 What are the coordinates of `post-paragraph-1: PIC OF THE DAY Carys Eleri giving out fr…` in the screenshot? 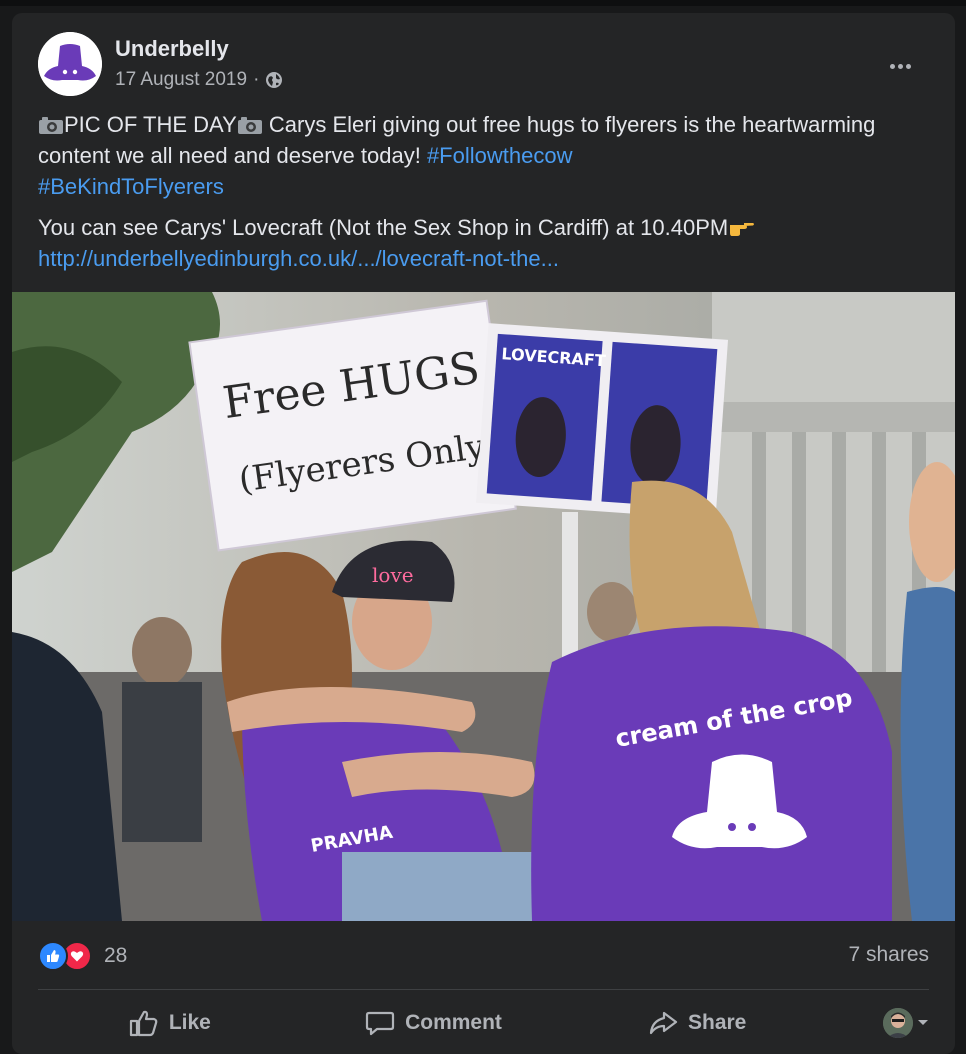 It's located at (478, 155).